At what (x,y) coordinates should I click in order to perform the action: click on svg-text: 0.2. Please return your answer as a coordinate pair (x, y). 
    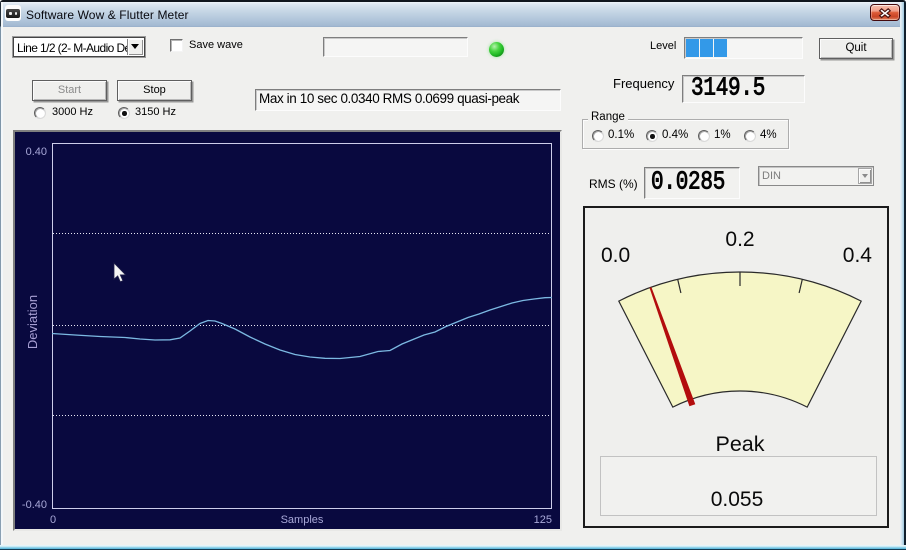
    Looking at the image, I should click on (739, 239).